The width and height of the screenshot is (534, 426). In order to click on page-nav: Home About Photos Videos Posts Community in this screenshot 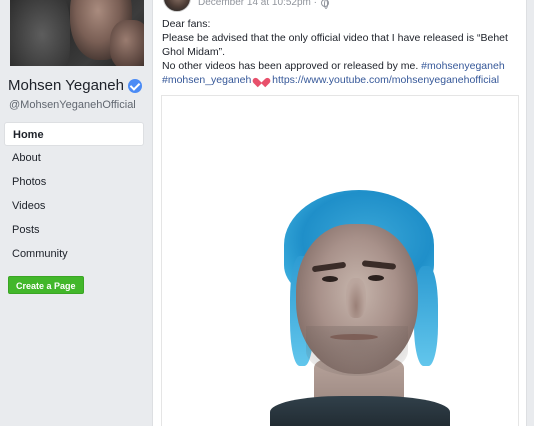, I will do `click(74, 194)`.